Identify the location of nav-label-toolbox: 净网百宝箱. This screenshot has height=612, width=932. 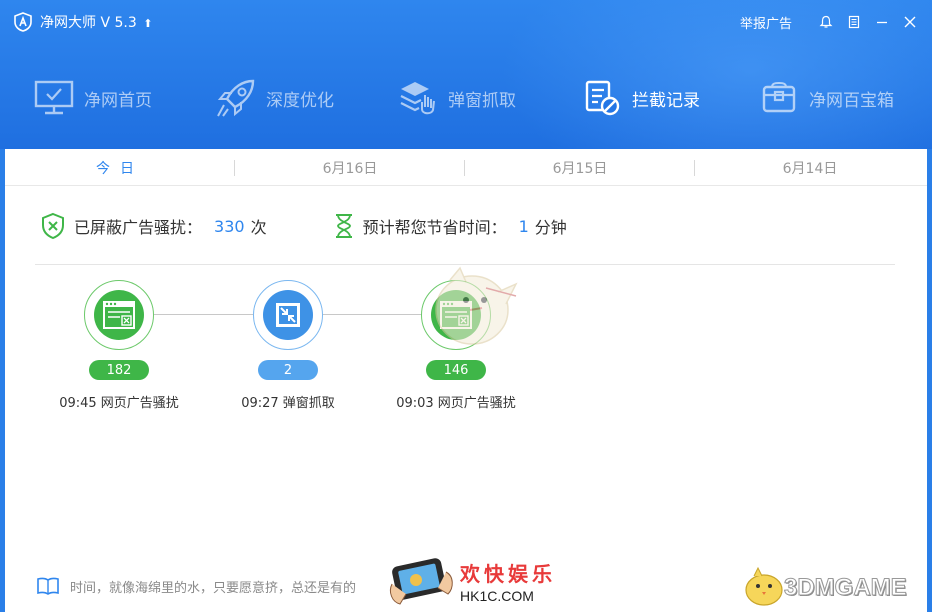
(851, 100).